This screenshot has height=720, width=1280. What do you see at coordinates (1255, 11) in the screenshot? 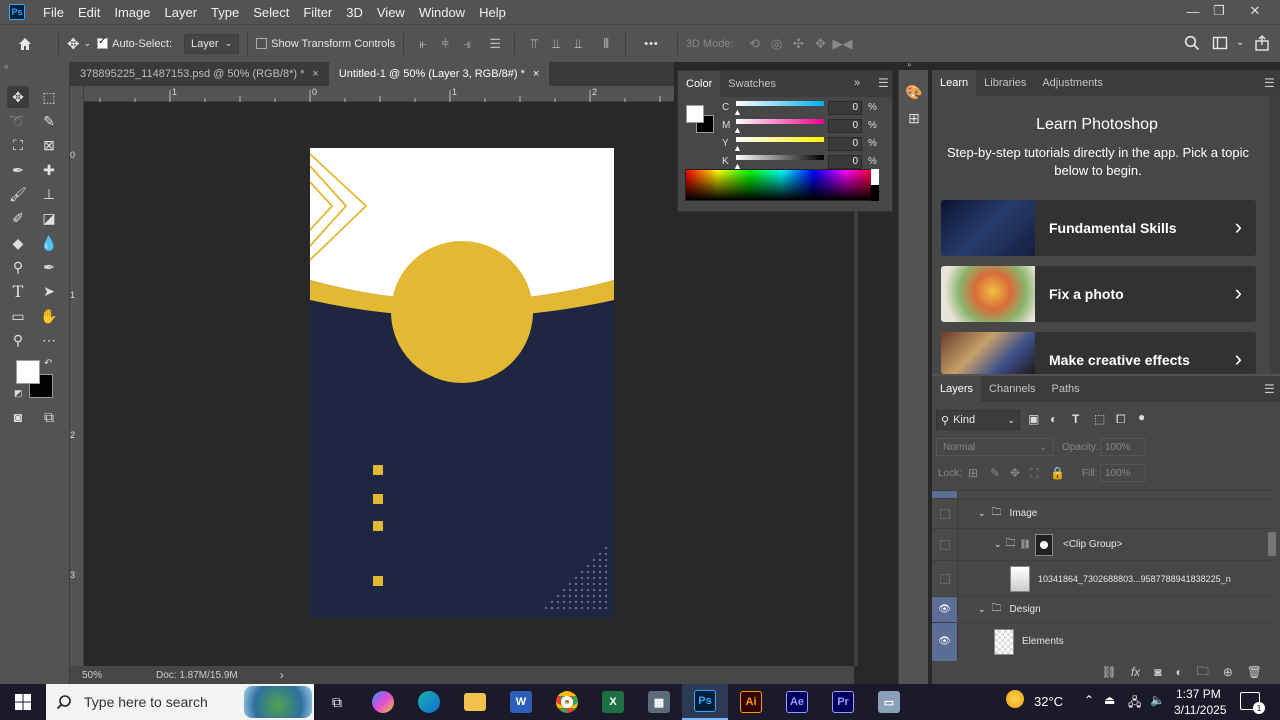
I see `close-icon: ✕` at bounding box center [1255, 11].